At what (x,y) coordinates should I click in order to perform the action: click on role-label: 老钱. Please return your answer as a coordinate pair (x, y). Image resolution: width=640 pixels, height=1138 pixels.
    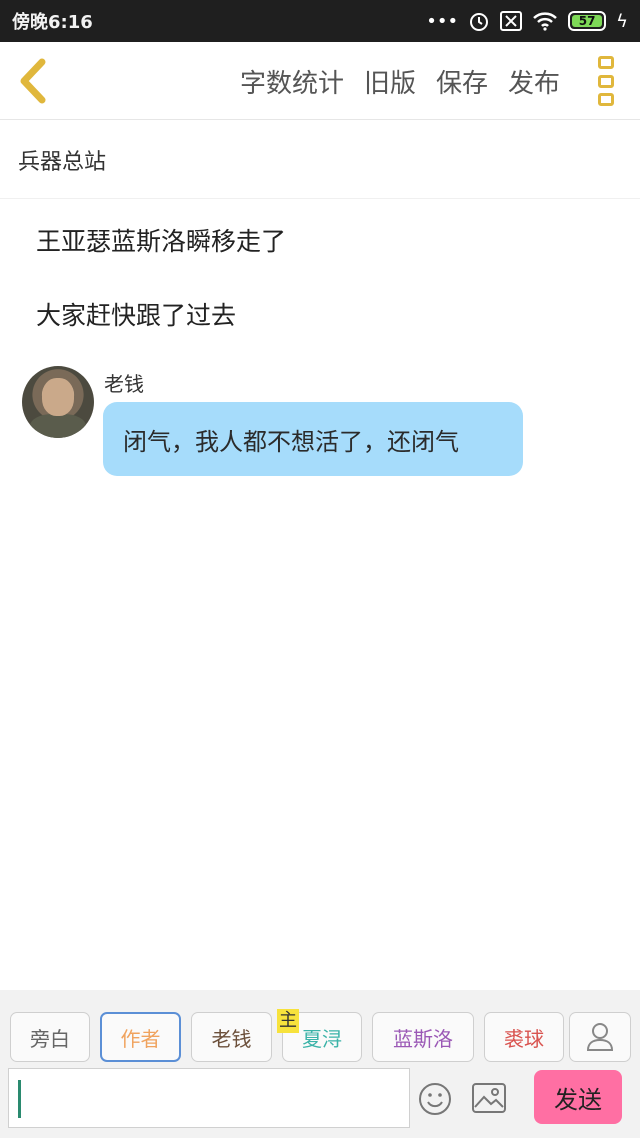
    Looking at the image, I should click on (231, 1038).